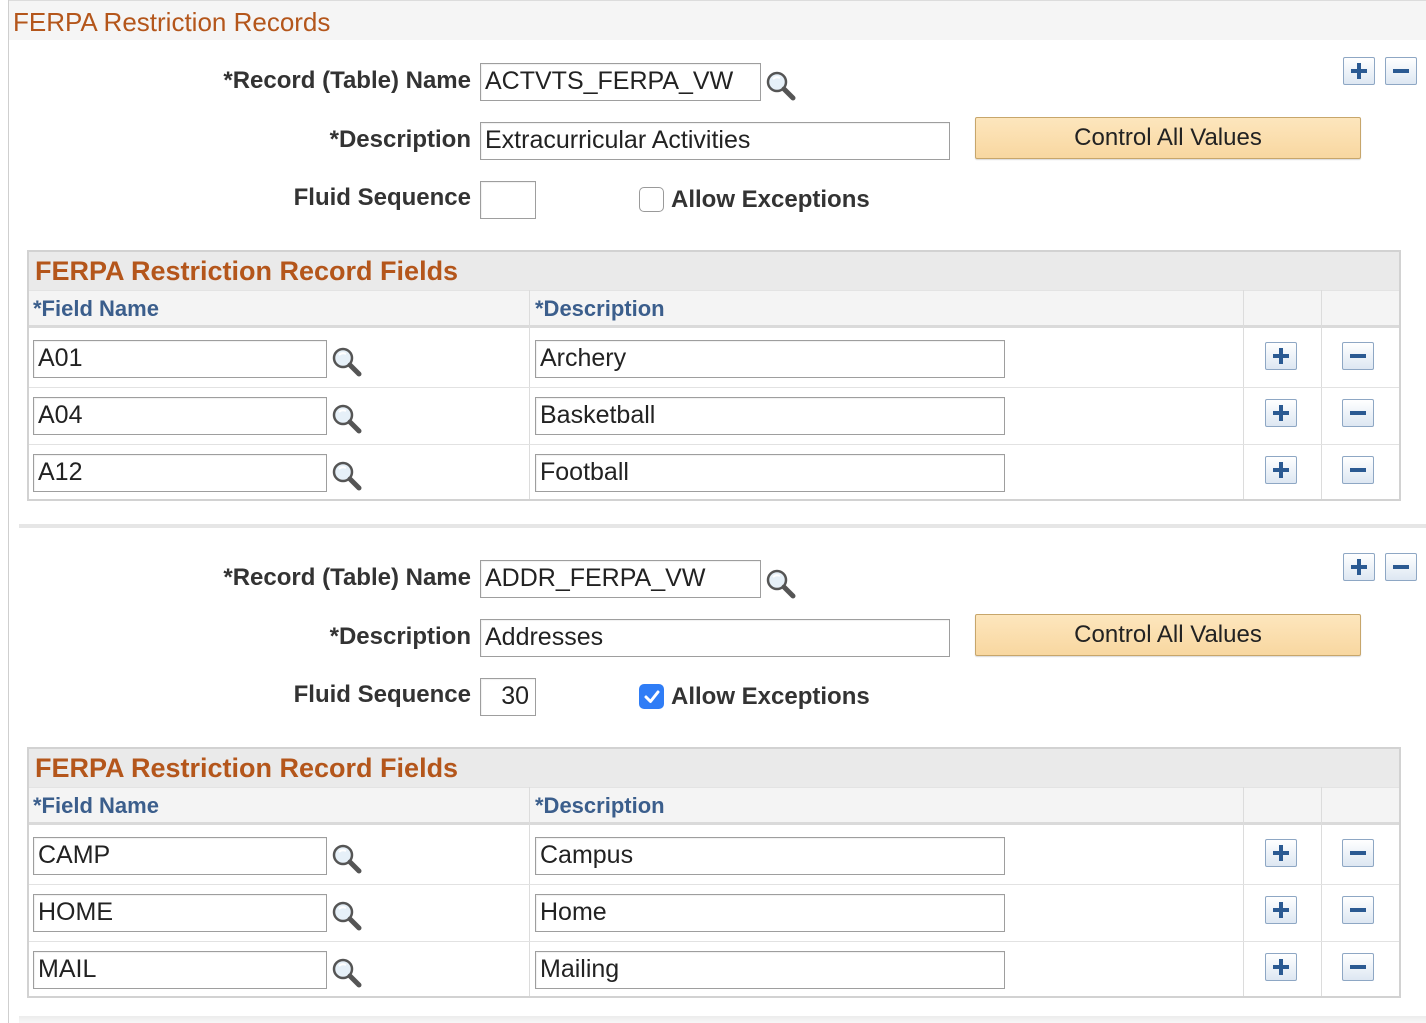  Describe the element at coordinates (715, 638) in the screenshot. I see `description-input: Addresses` at that location.